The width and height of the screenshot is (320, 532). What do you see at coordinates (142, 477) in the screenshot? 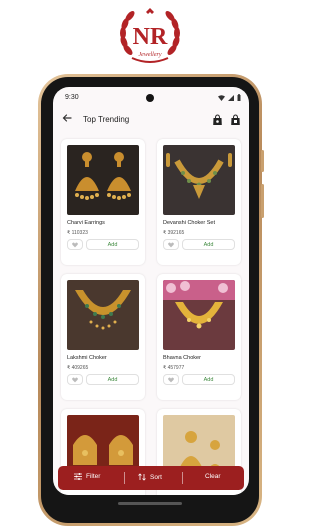
I see `sort-icon` at bounding box center [142, 477].